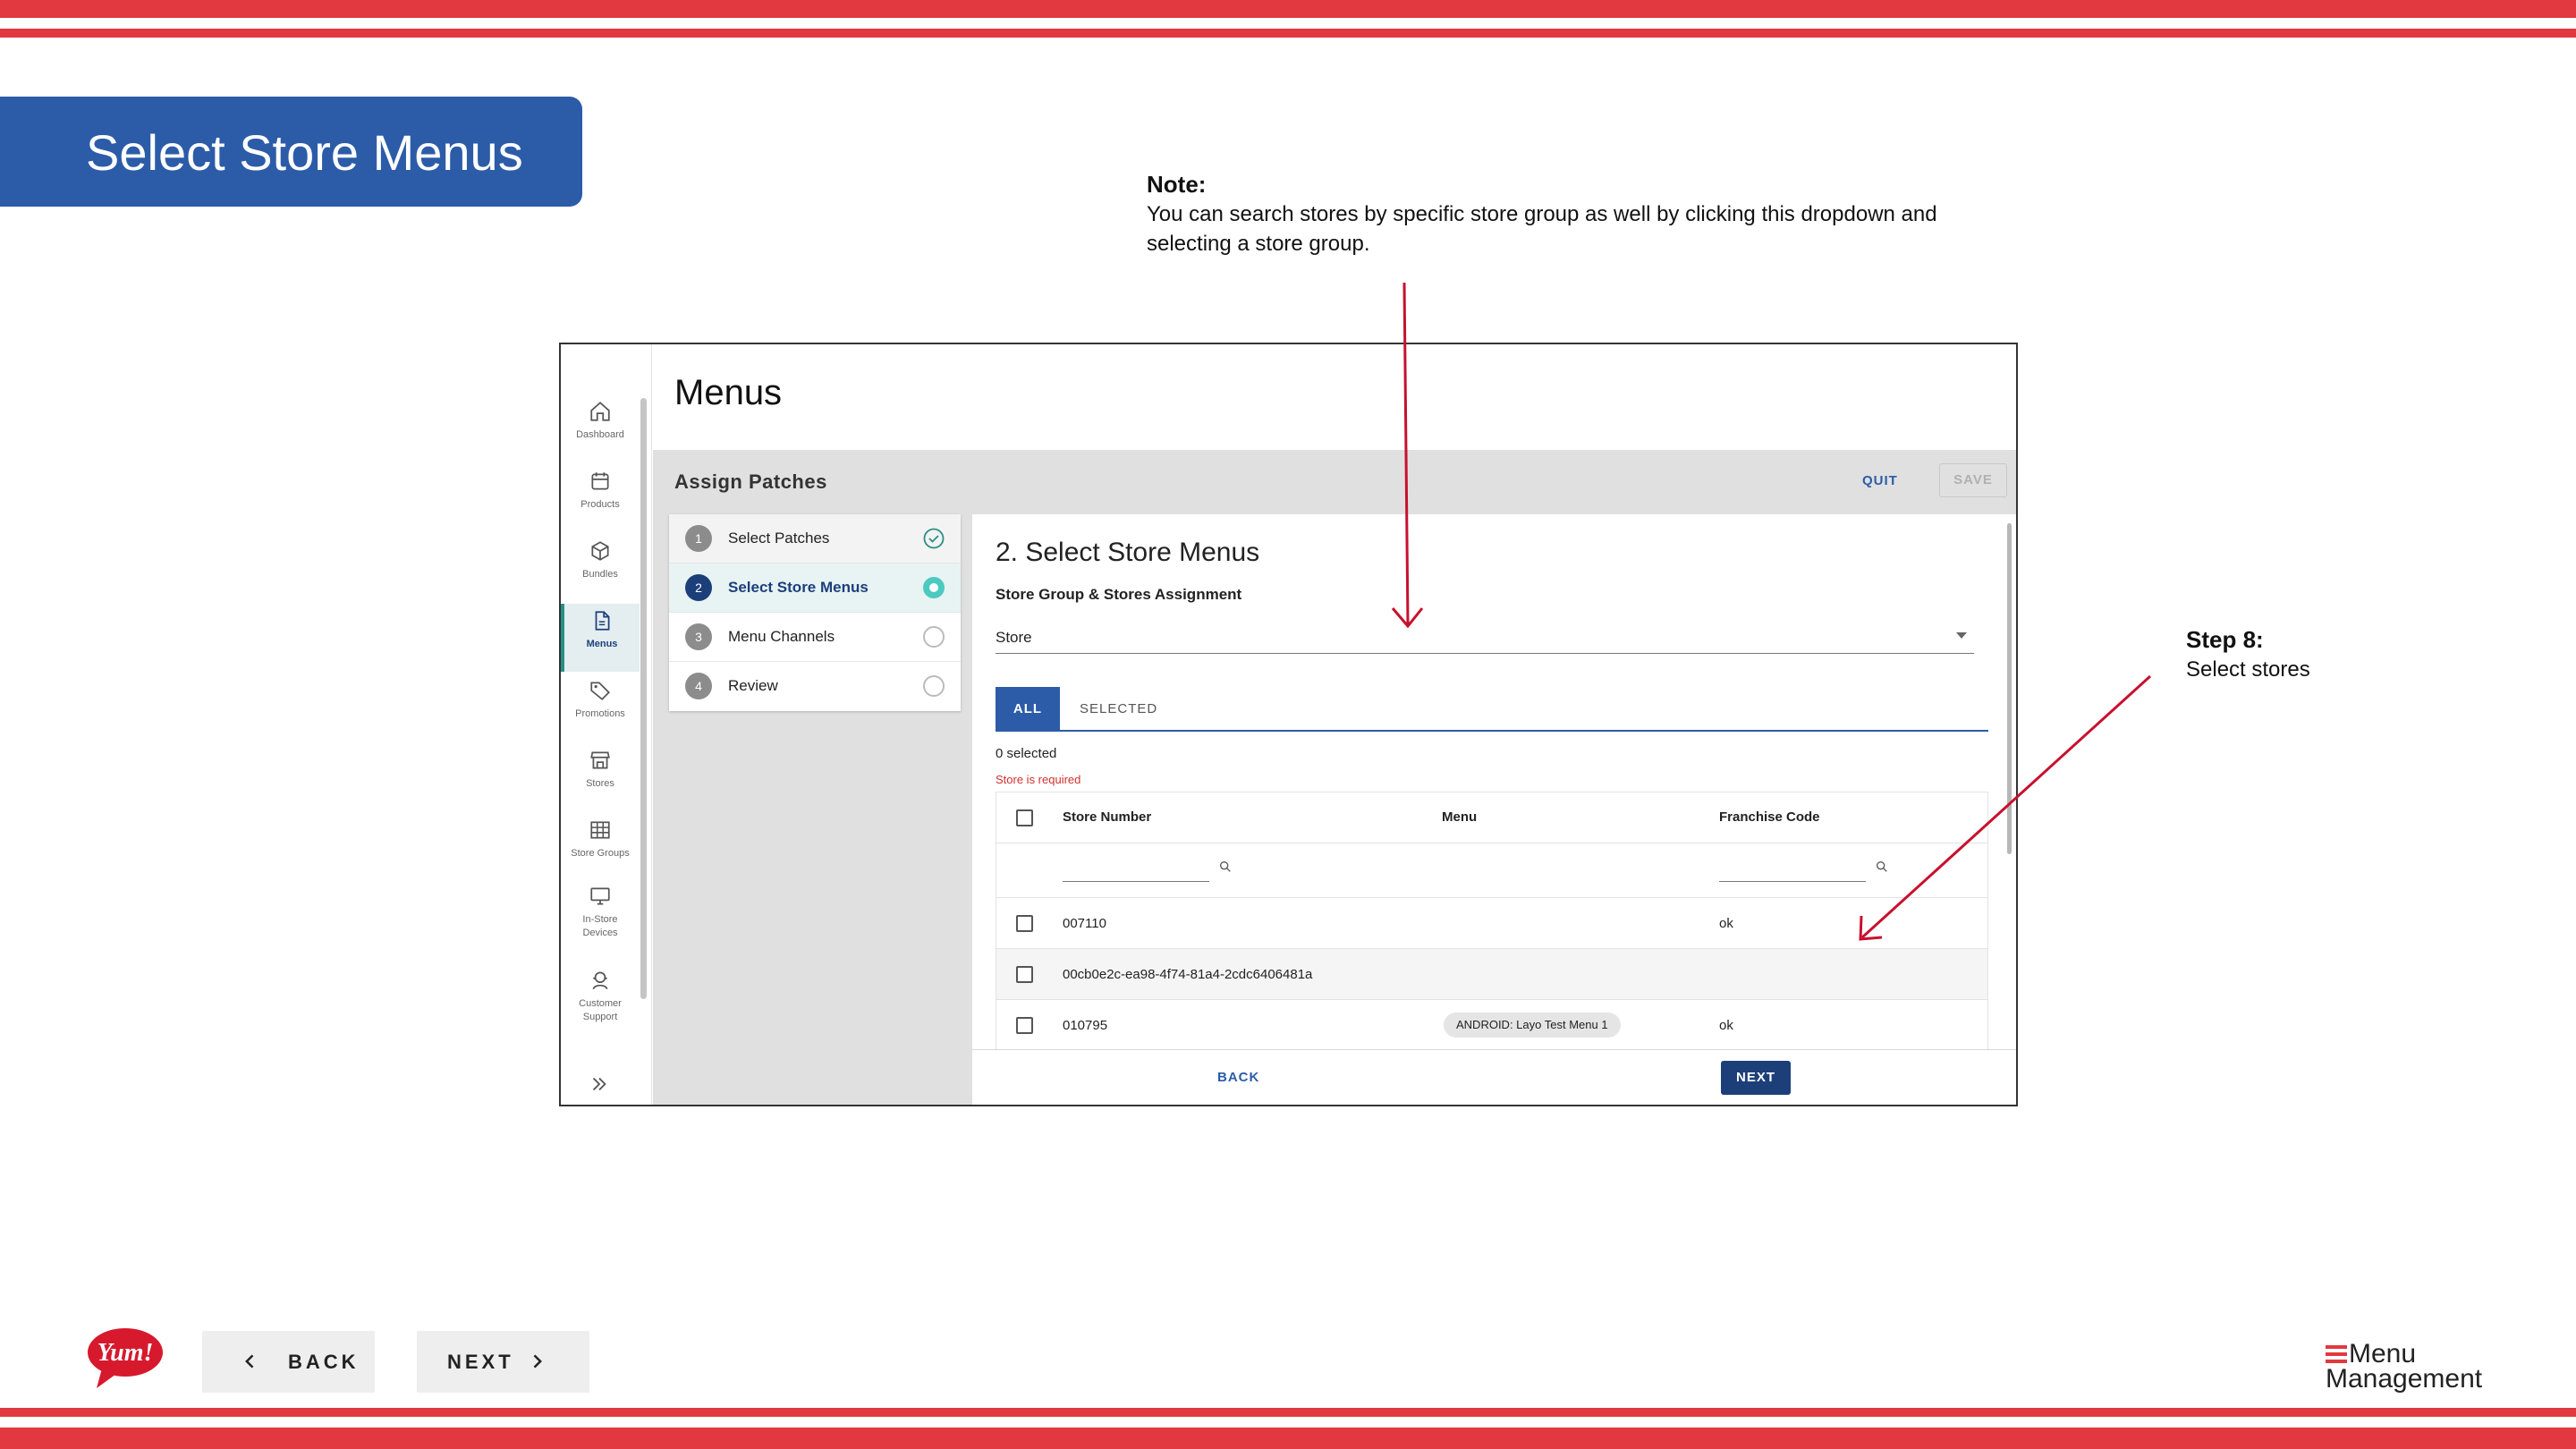 This screenshot has height=1449, width=2576. I want to click on grid-icon, so click(600, 830).